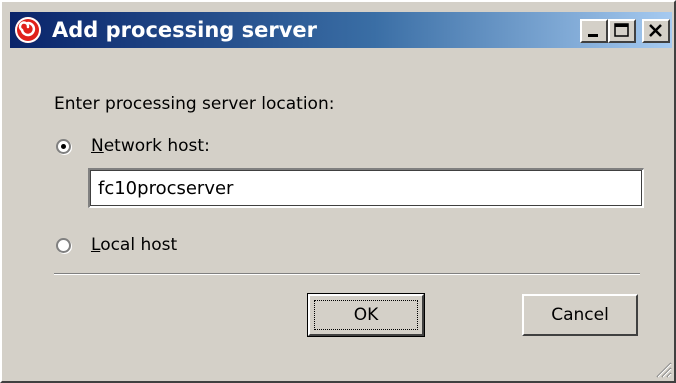 The width and height of the screenshot is (676, 383). Describe the element at coordinates (594, 31) in the screenshot. I see `minimize-button` at that location.